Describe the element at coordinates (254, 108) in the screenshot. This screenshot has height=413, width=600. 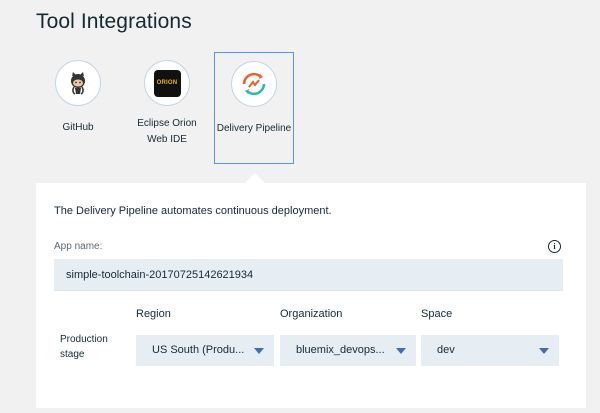
I see `tool-delivery-pipeline: Delivery Pipeline` at that location.